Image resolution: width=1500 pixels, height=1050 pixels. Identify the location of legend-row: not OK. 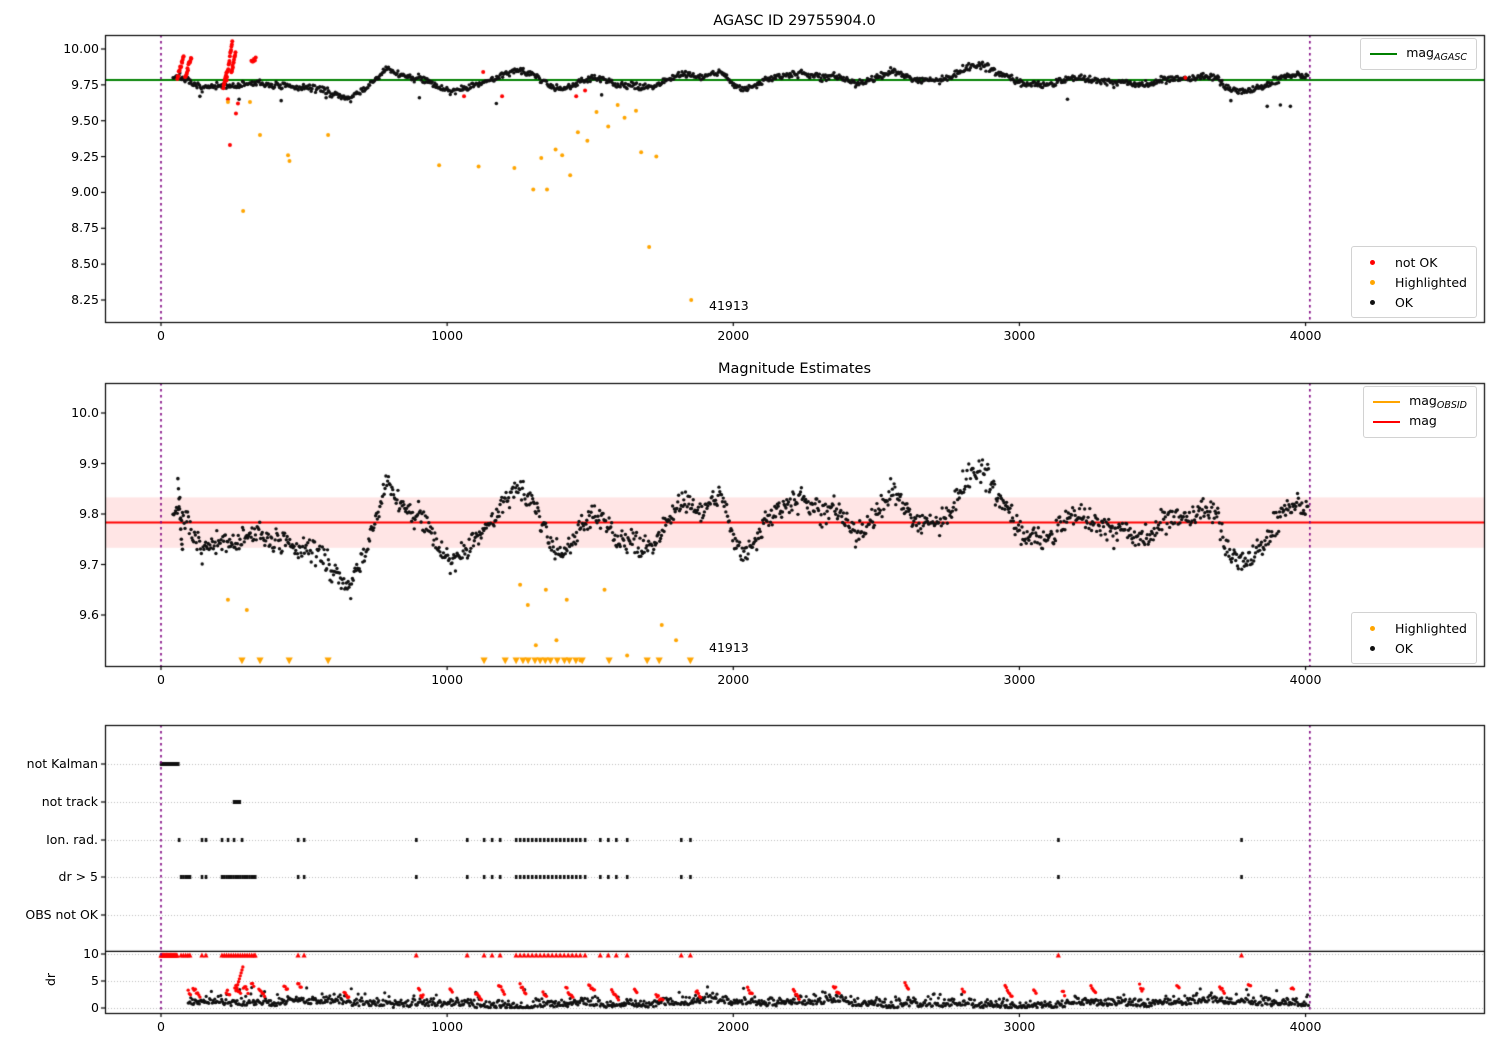
(1414, 262).